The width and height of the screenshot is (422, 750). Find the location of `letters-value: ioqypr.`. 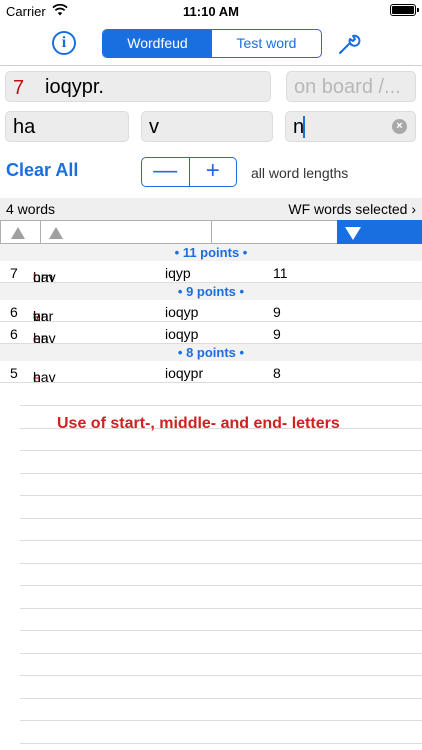

letters-value: ioqypr. is located at coordinates (74, 87).